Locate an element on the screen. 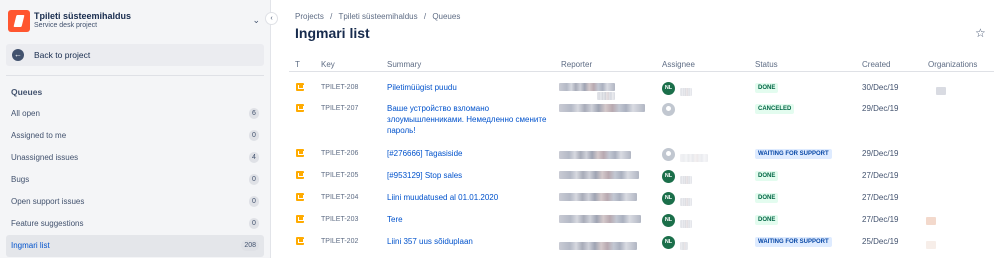  queue-count: 6 is located at coordinates (254, 113).